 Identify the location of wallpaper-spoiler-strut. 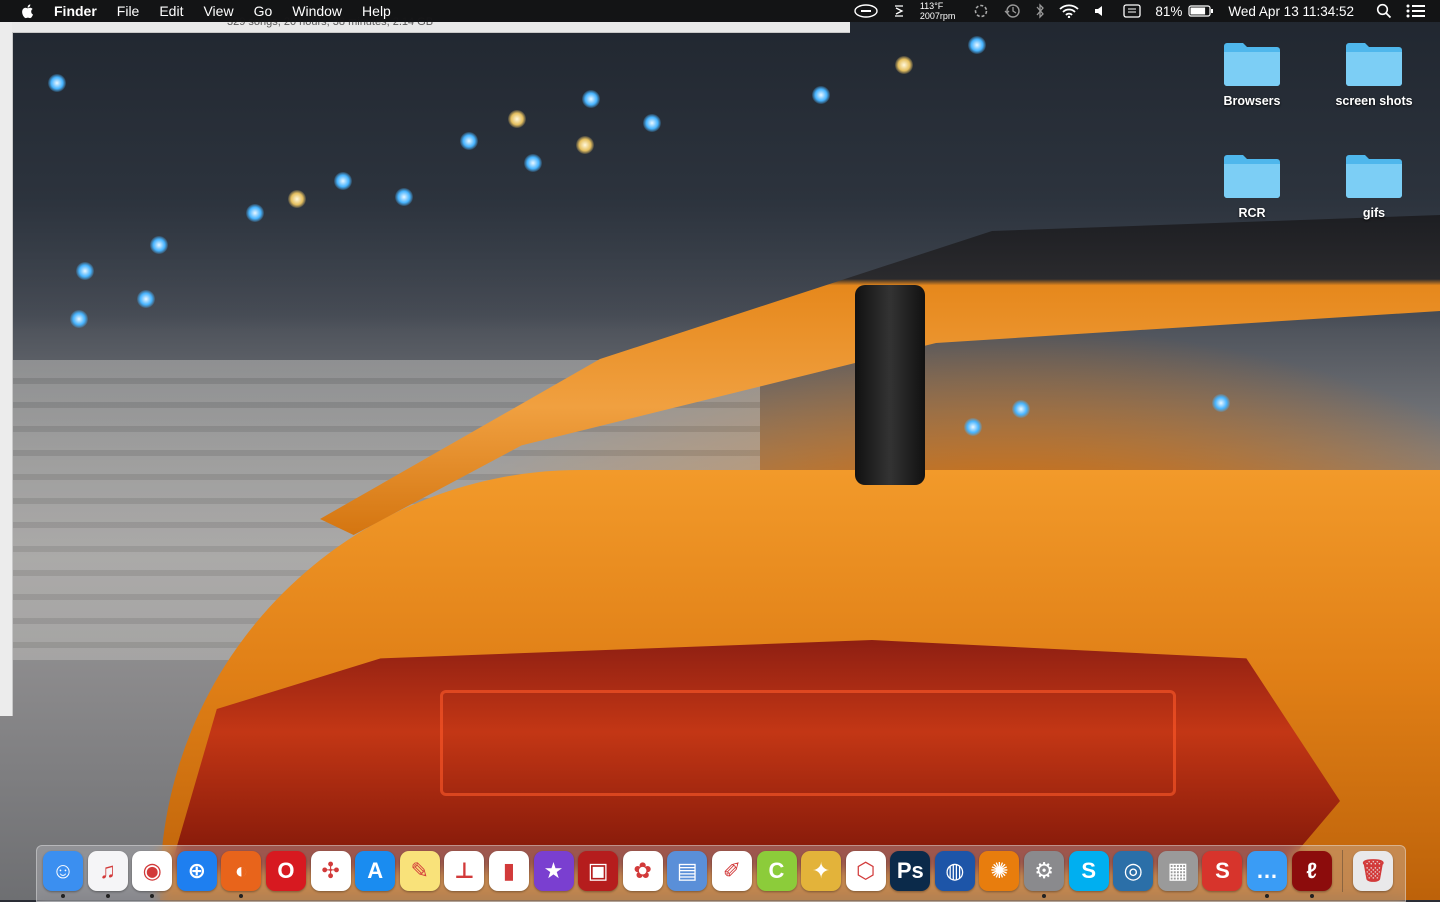
(890, 385).